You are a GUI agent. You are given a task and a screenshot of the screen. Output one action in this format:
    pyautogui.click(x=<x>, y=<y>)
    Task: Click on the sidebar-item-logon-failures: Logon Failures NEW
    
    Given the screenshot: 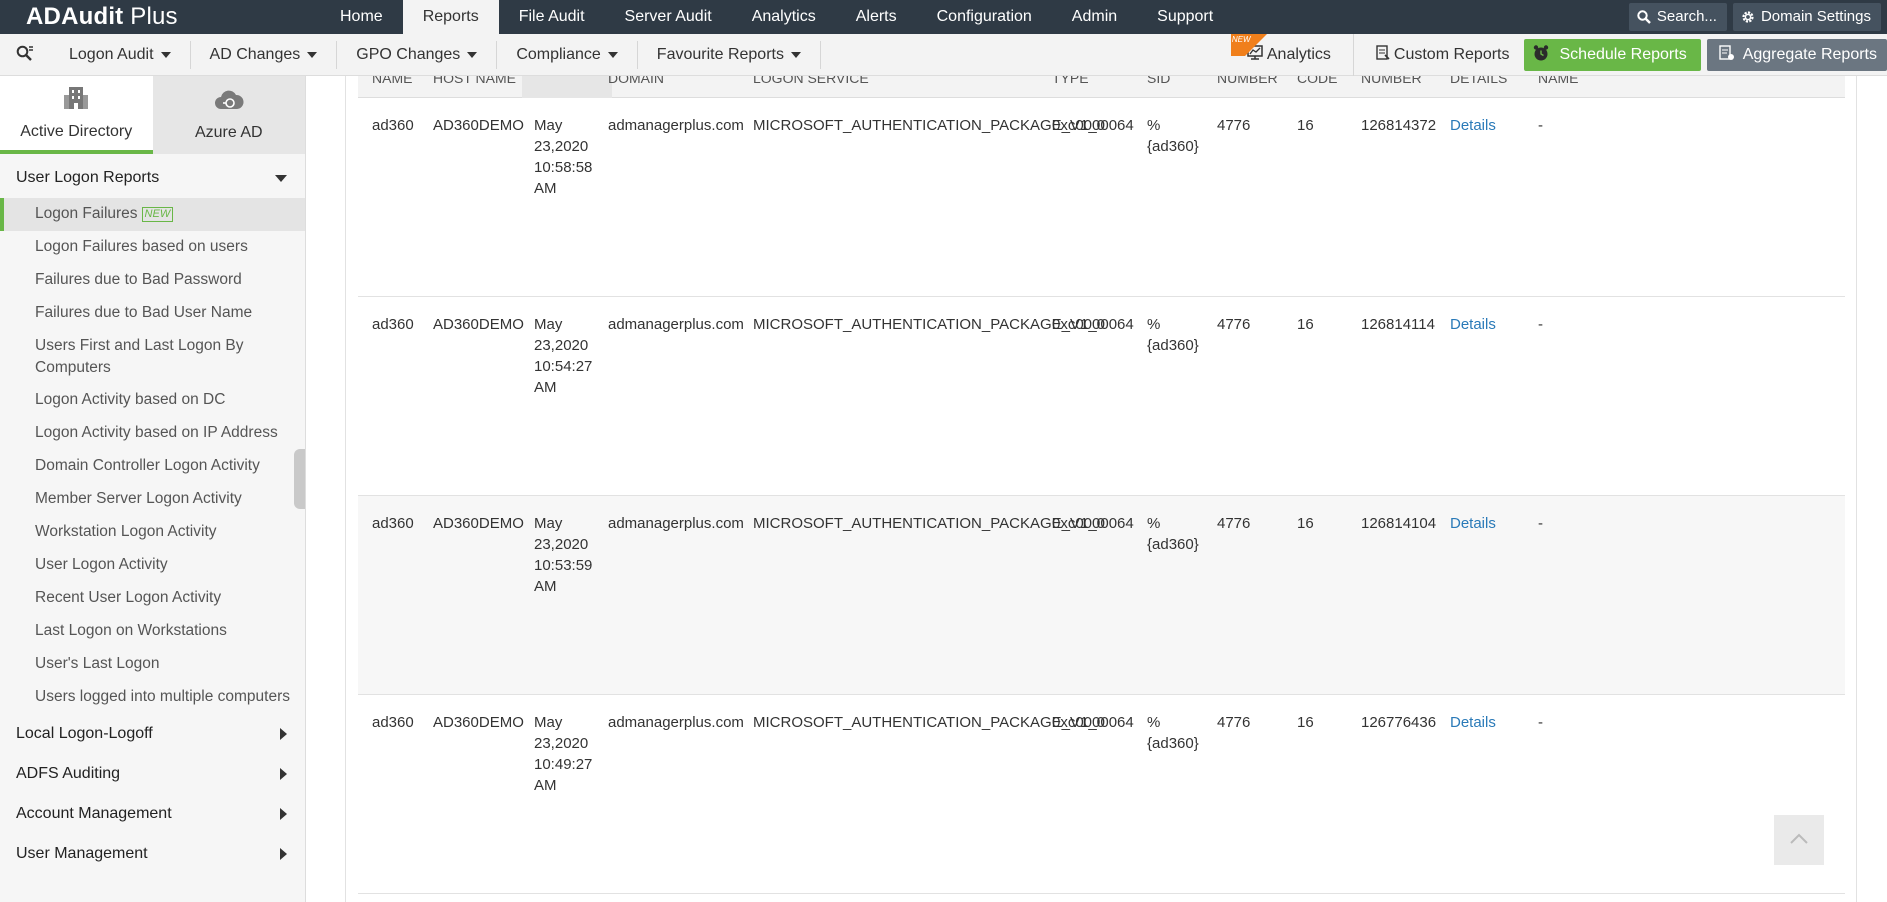 What is the action you would take?
    pyautogui.click(x=152, y=214)
    